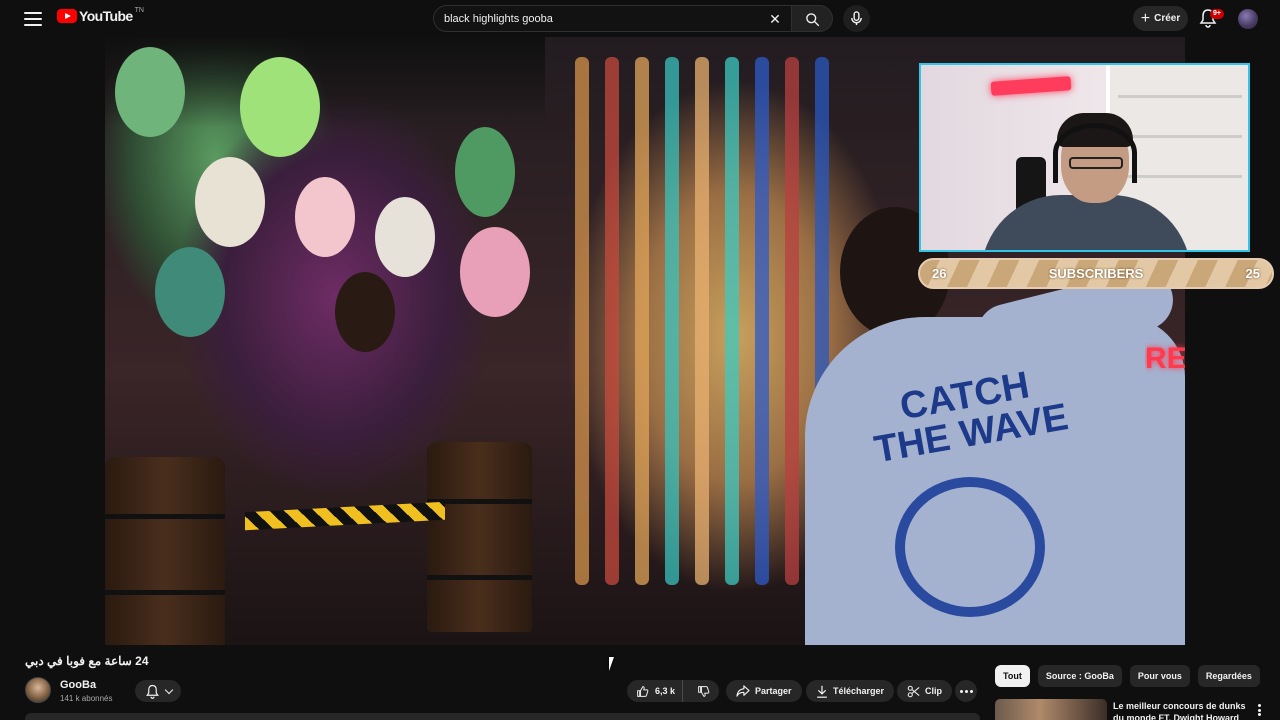 This screenshot has width=1280, height=720. I want to click on create-label: Créer, so click(1167, 18).